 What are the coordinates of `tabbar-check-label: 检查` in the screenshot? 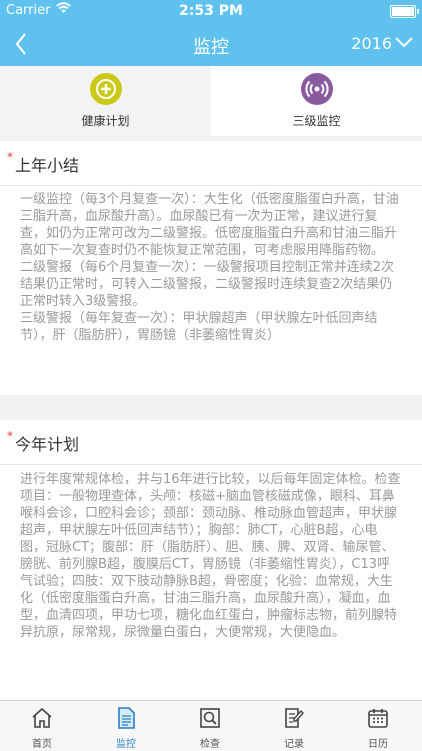 It's located at (210, 744).